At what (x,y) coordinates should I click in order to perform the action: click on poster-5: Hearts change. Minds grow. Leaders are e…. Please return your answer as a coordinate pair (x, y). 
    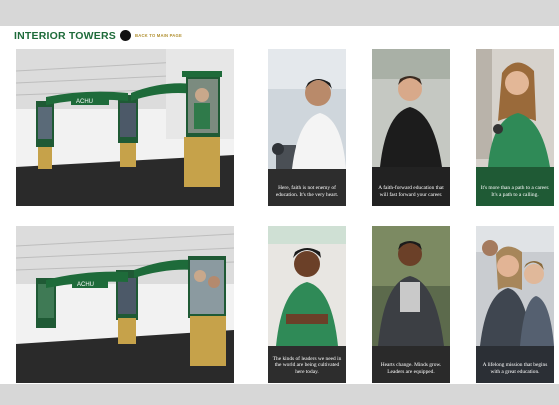
    Looking at the image, I should click on (411, 304).